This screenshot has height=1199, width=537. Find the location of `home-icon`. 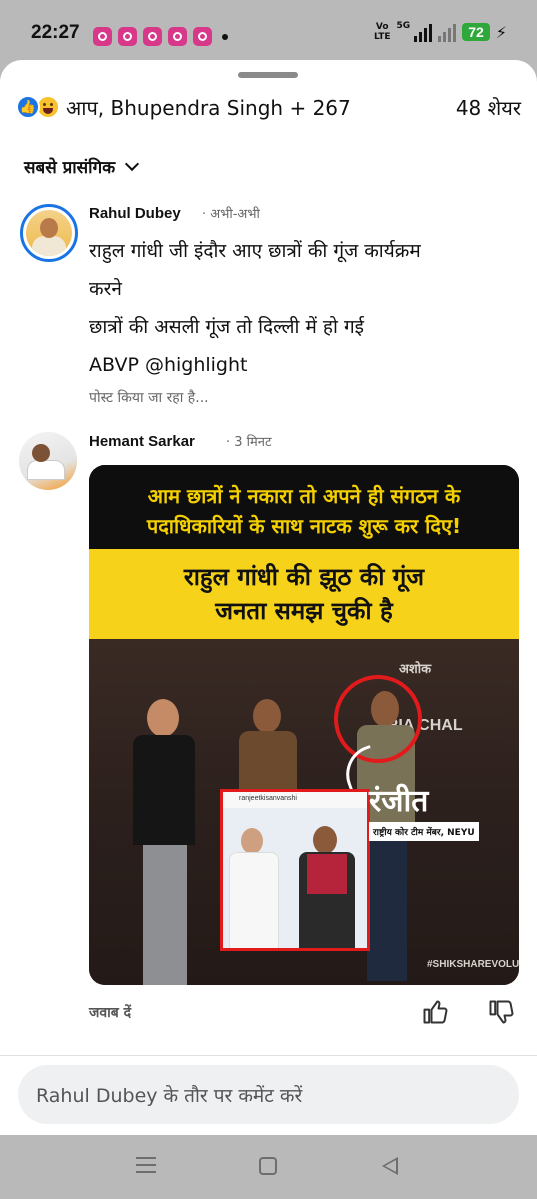

home-icon is located at coordinates (268, 1166).